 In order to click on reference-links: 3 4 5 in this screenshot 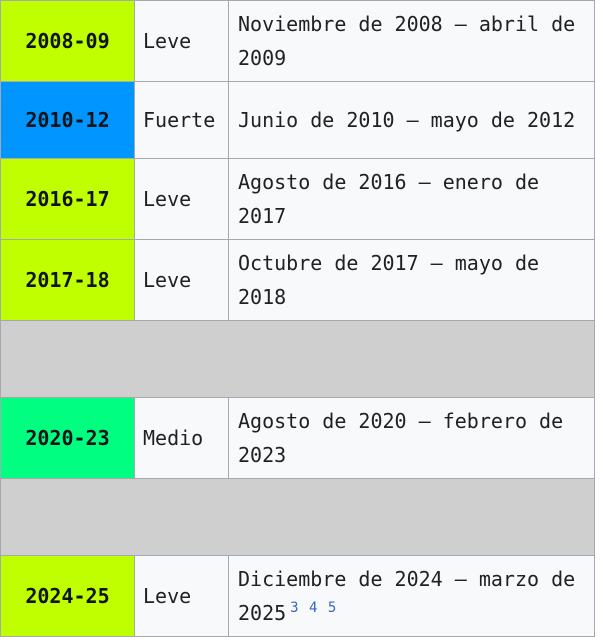, I will do `click(313, 608)`.